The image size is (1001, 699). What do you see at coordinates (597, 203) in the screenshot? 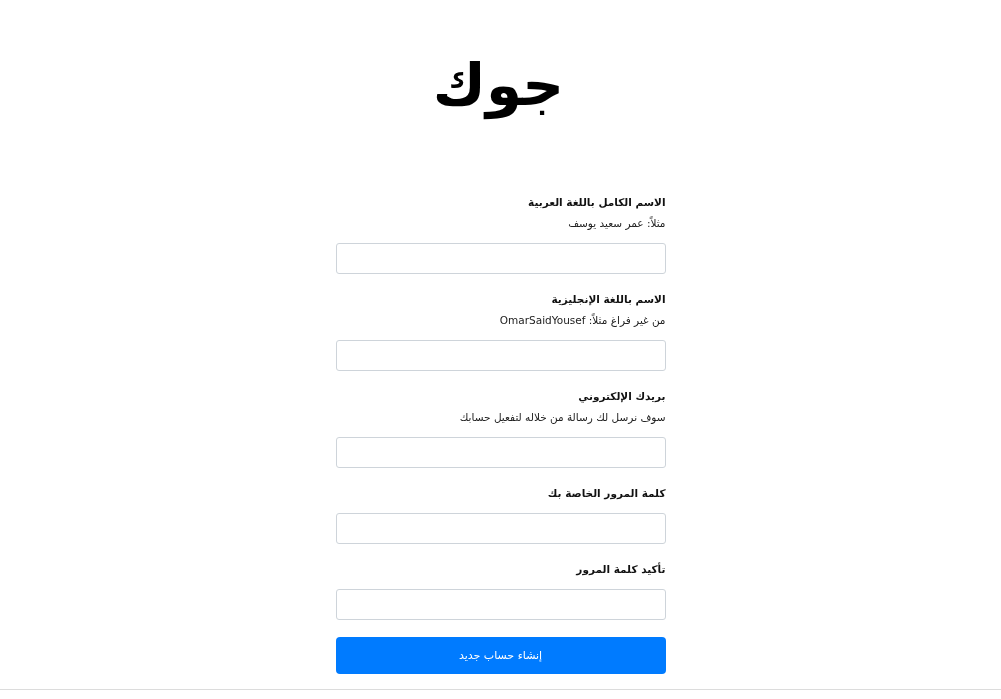
I see `field-label: الاسم الكامل باللغة العربية` at bounding box center [597, 203].